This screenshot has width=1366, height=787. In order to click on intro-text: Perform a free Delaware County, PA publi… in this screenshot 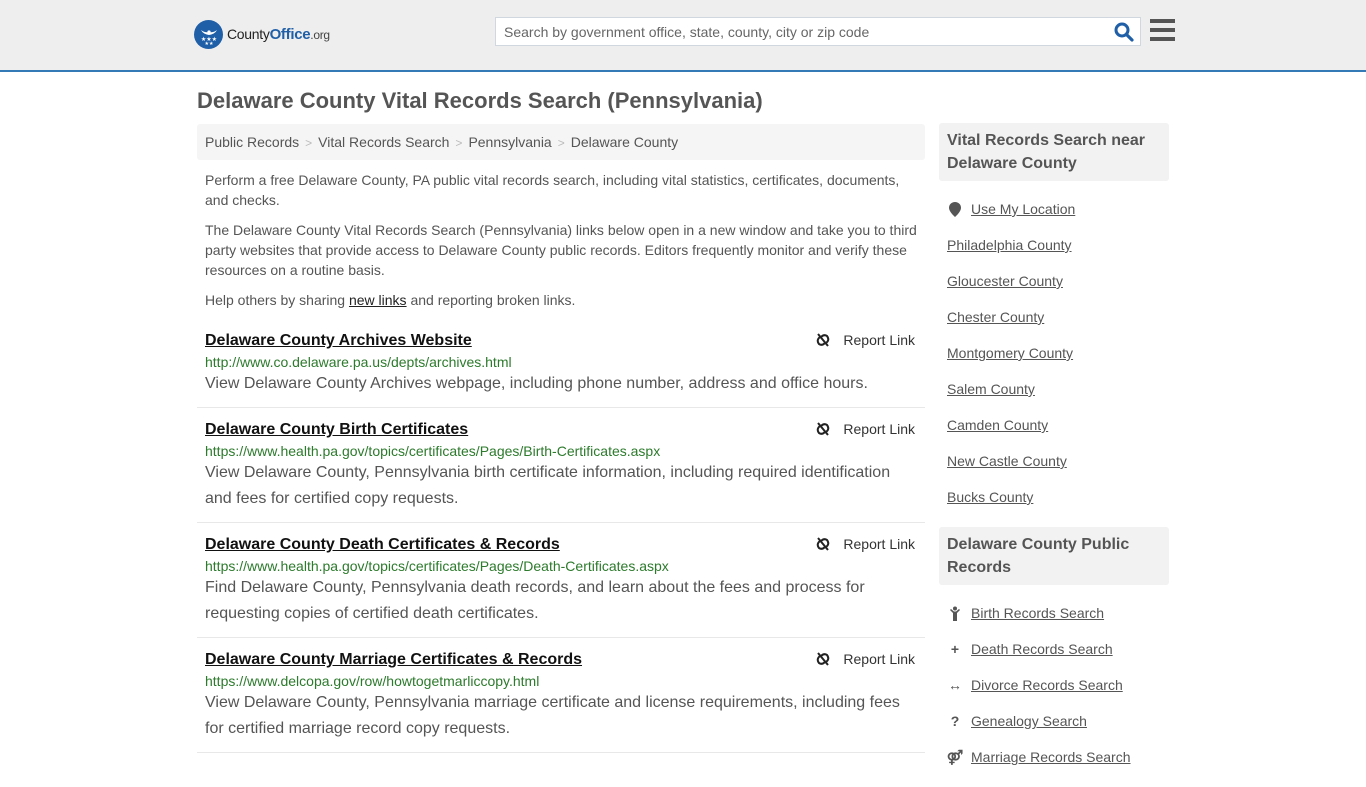, I will do `click(562, 245)`.